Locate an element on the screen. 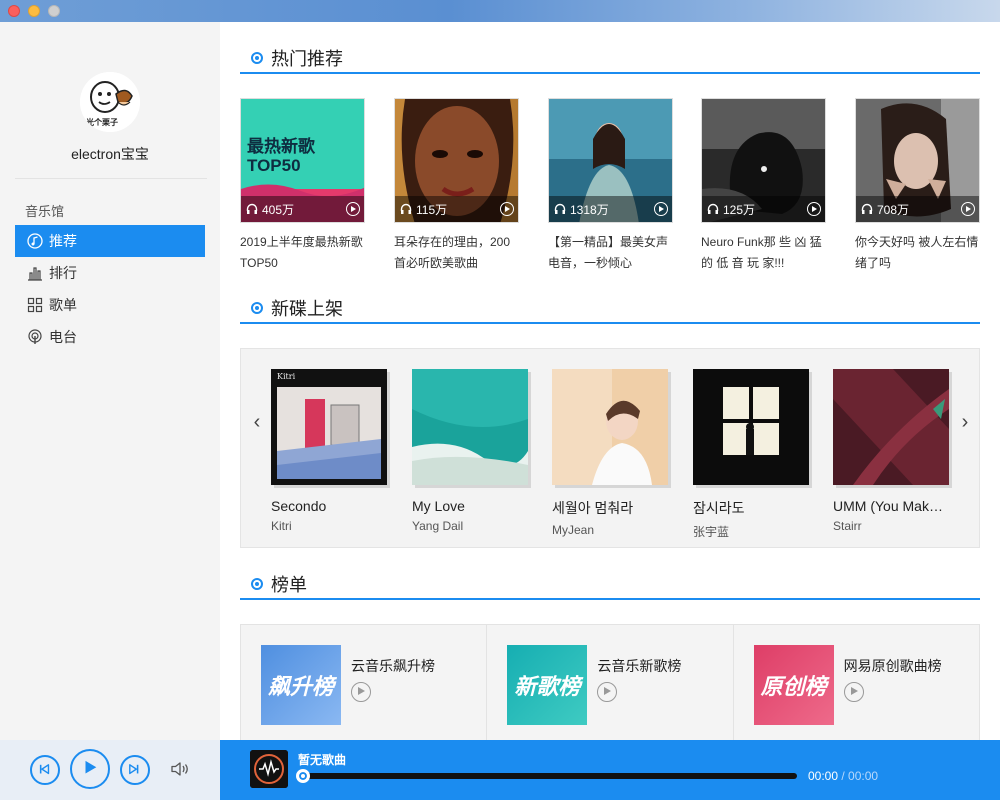 This screenshot has height=800, width=1000. album-card: 잠시라도 张宇蓝 is located at coordinates (751, 454).